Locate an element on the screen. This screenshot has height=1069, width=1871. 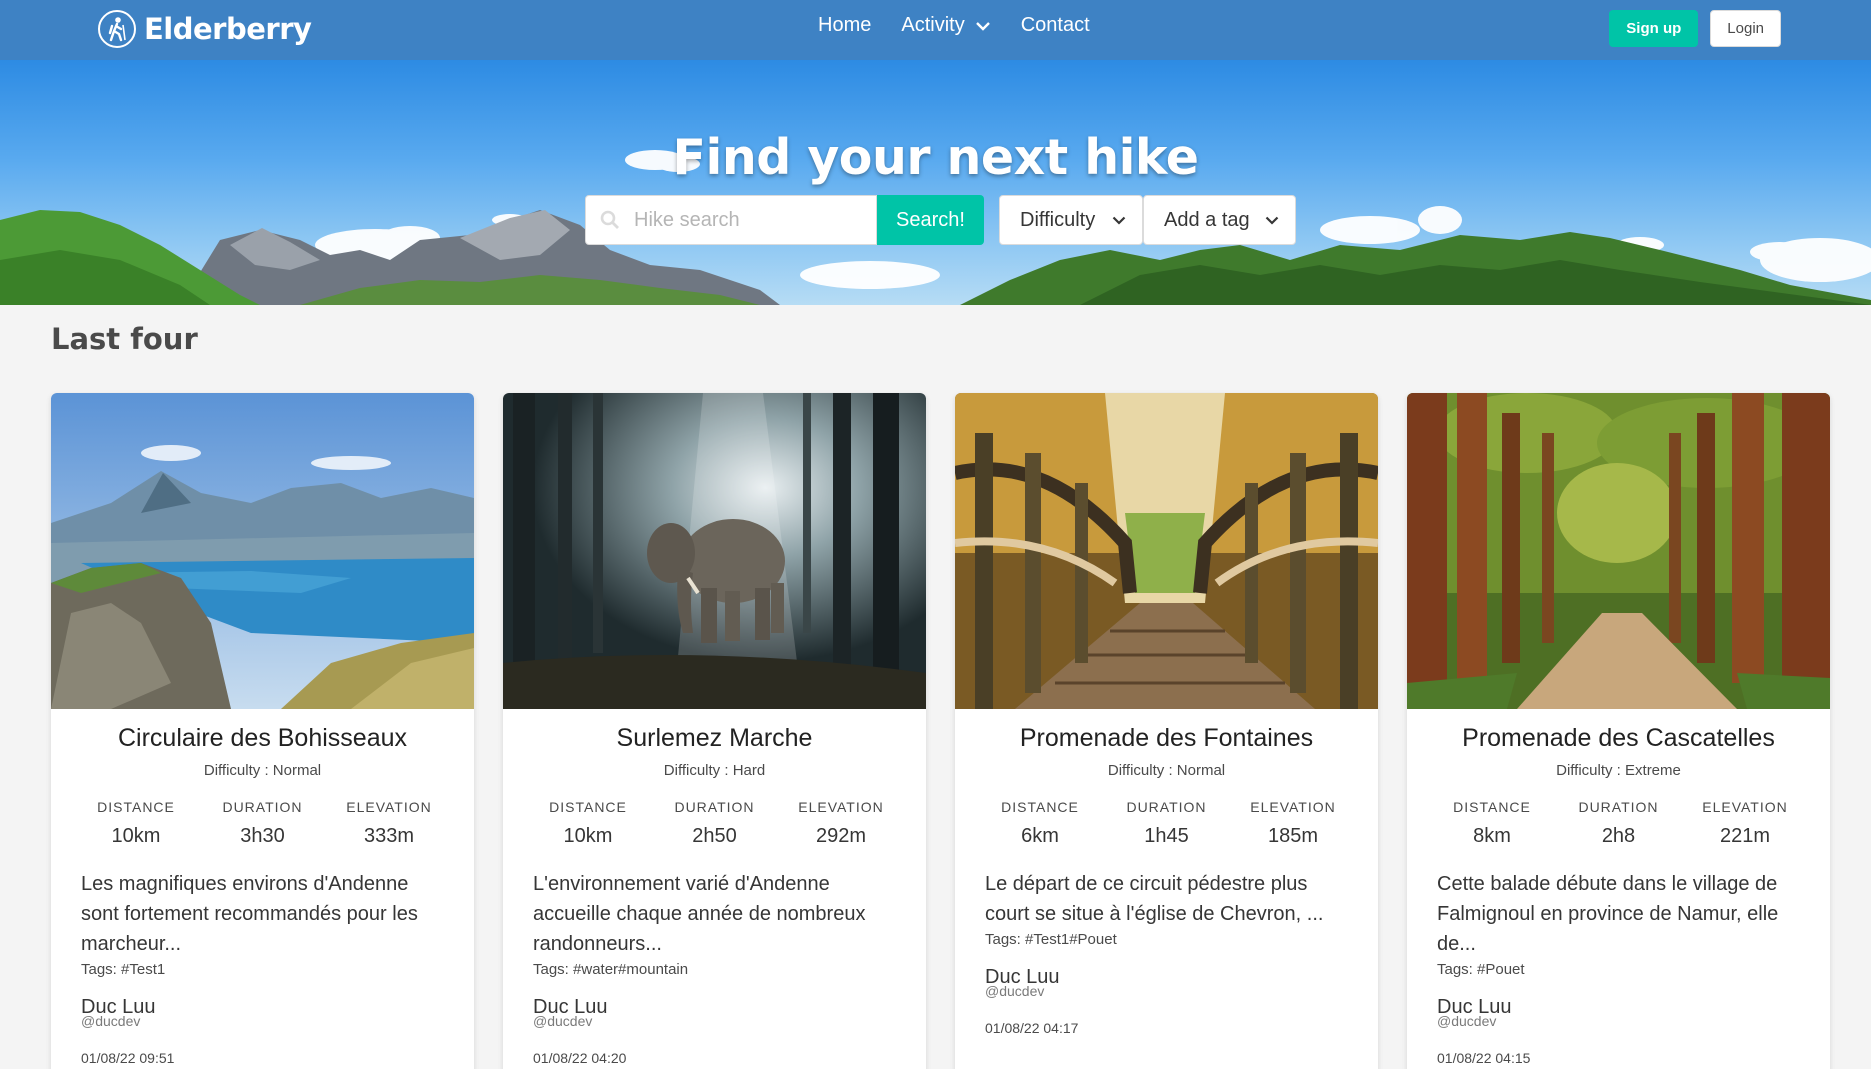
stat-value: 2h8 is located at coordinates (1618, 836).